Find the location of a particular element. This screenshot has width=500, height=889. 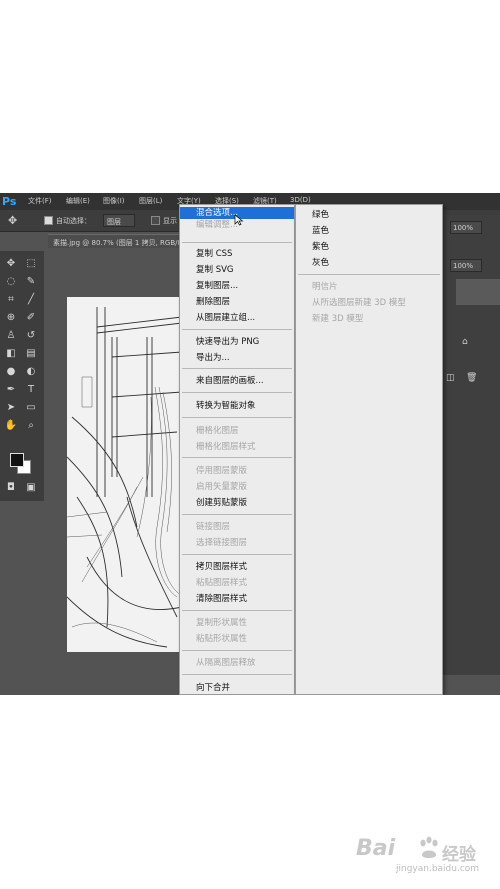

history-brush-icon: ↺ is located at coordinates (31, 336).